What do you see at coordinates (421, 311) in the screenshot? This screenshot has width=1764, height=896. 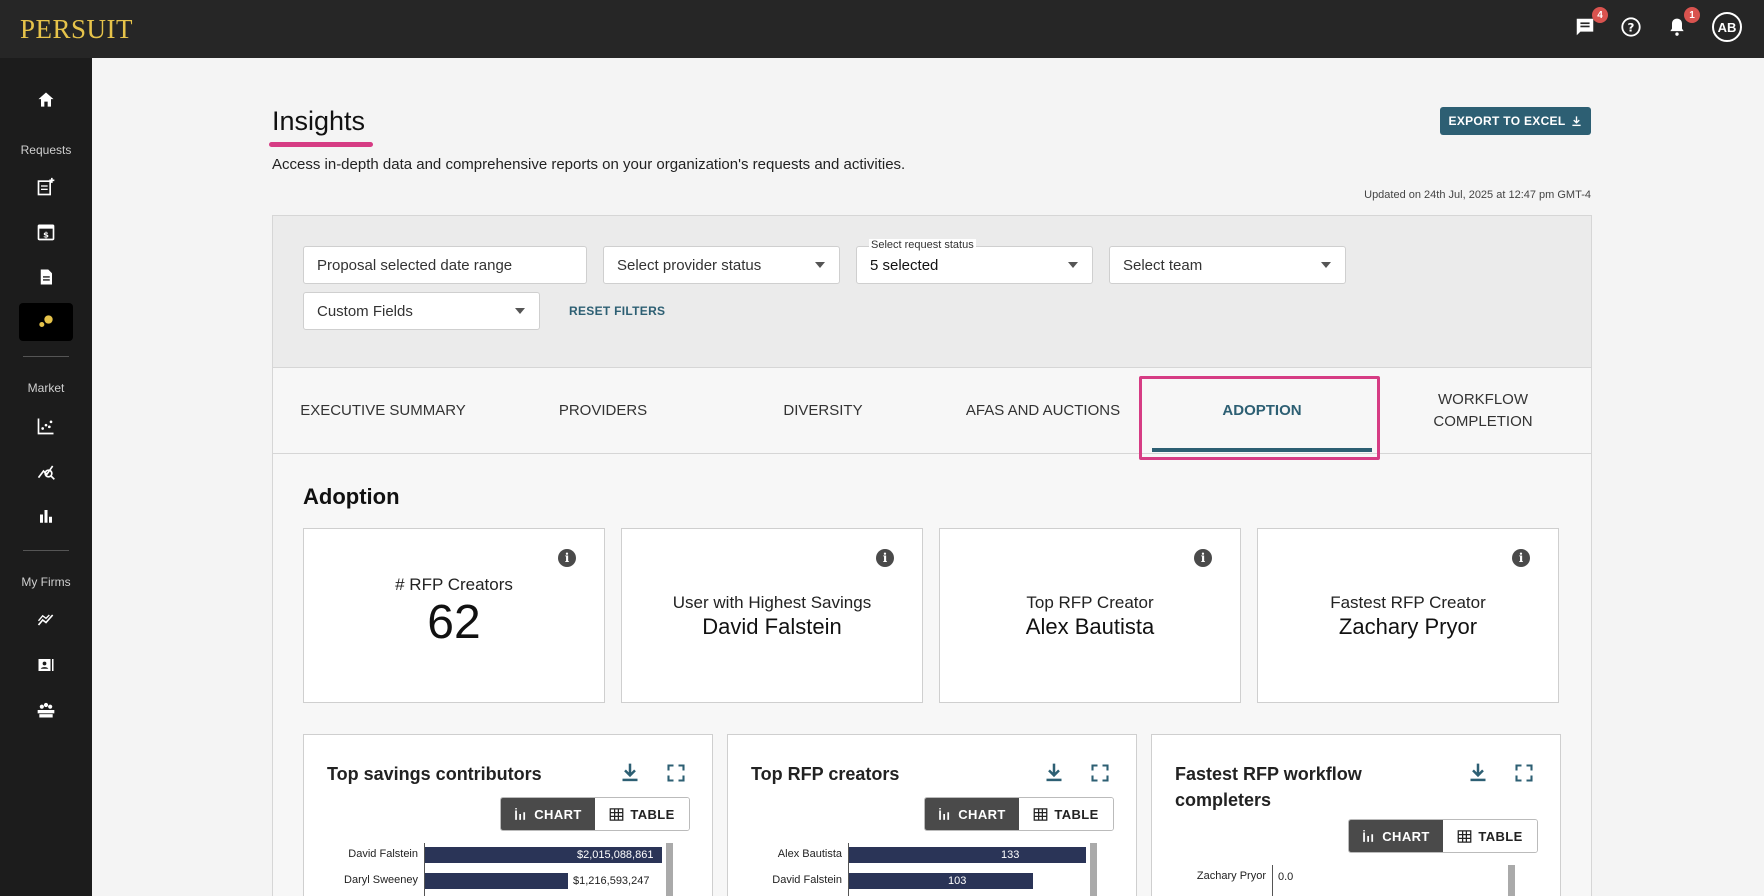 I see `custom-fields-select: Custom Fields` at bounding box center [421, 311].